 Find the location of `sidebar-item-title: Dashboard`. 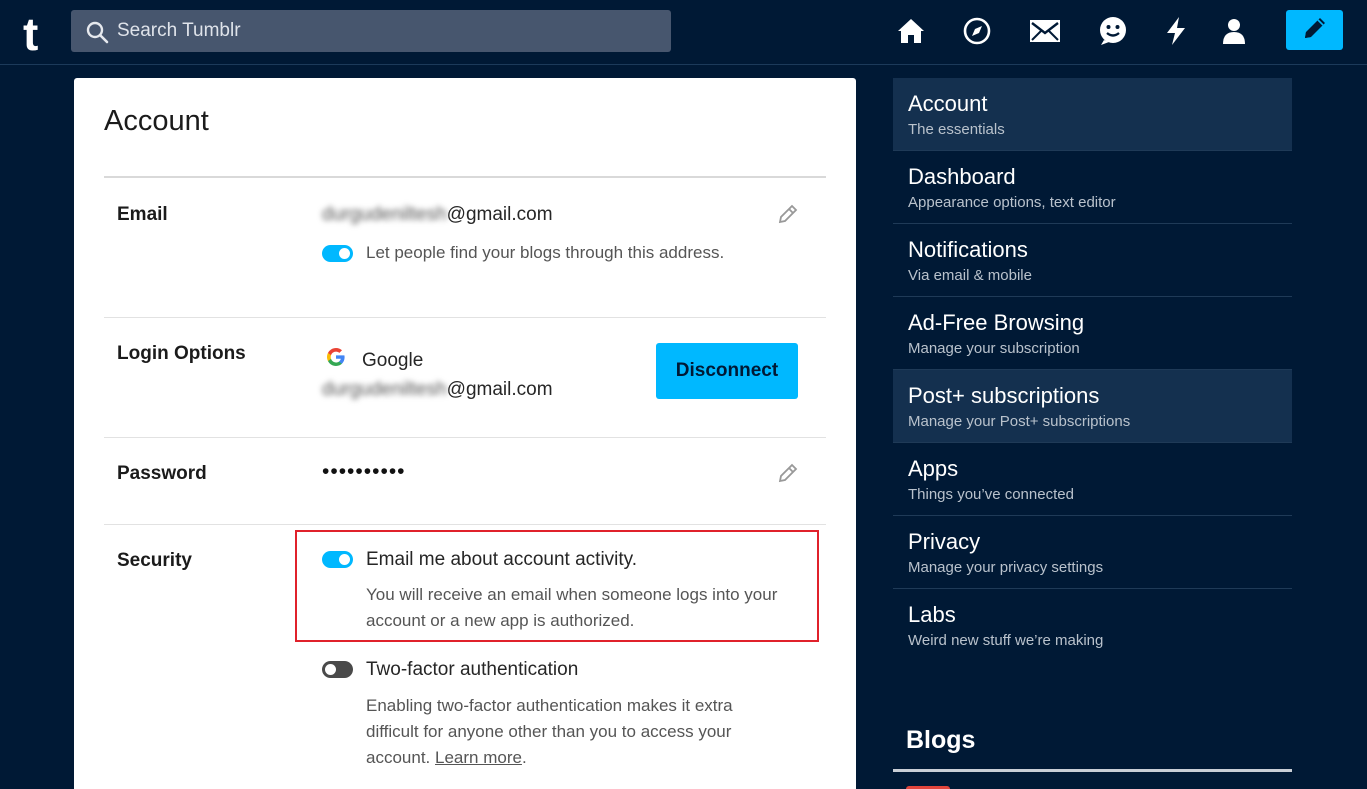

sidebar-item-title: Dashboard is located at coordinates (962, 176).